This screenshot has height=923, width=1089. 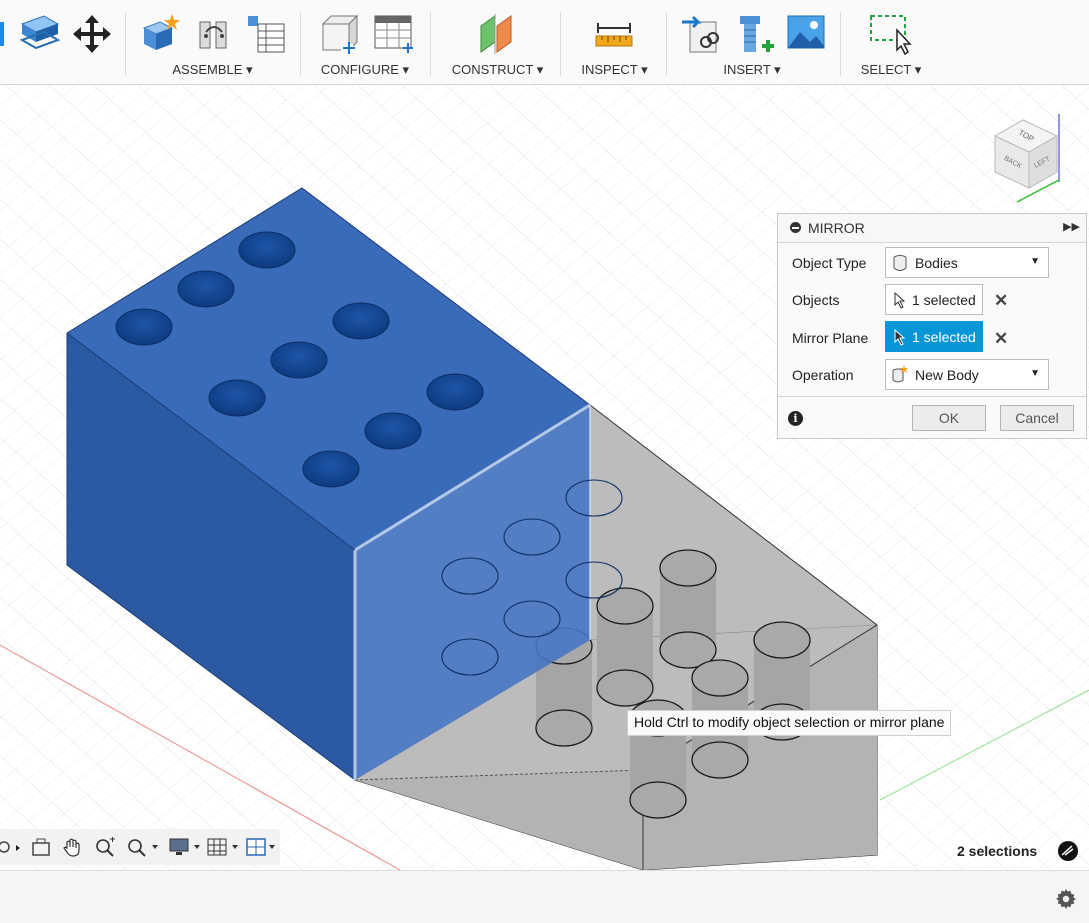 What do you see at coordinates (829, 263) in the screenshot?
I see `object-type-label: Object Type` at bounding box center [829, 263].